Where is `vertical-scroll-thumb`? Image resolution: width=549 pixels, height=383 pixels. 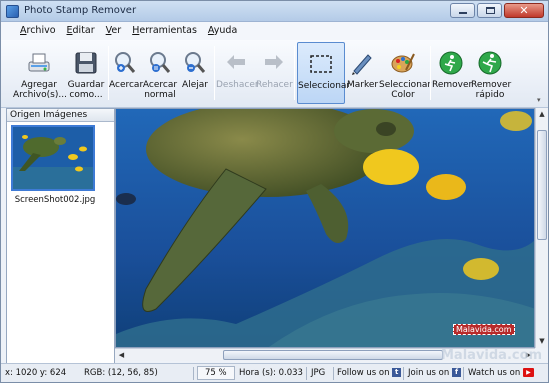 vertical-scroll-thumb is located at coordinates (542, 185).